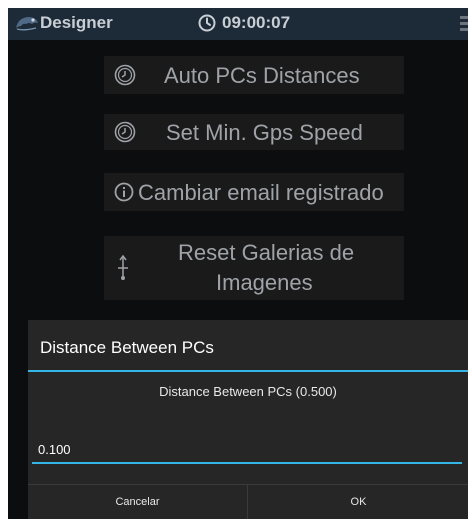  What do you see at coordinates (76, 22) in the screenshot?
I see `app-title: Designer` at bounding box center [76, 22].